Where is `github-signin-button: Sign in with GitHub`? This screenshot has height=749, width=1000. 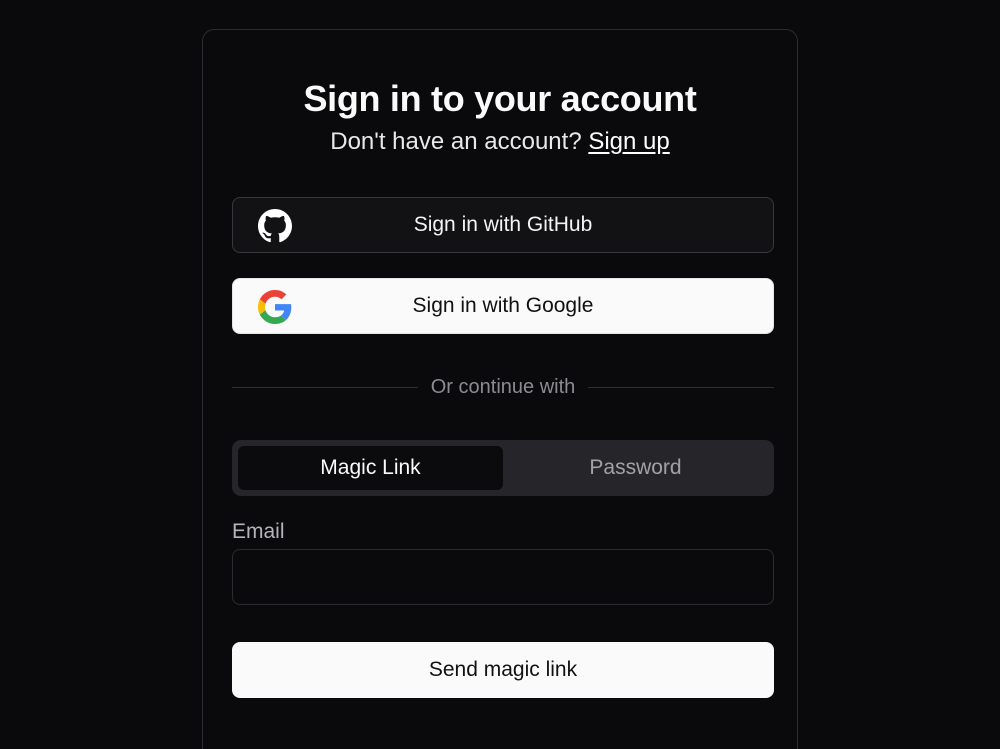
github-signin-button: Sign in with GitHub is located at coordinates (503, 225).